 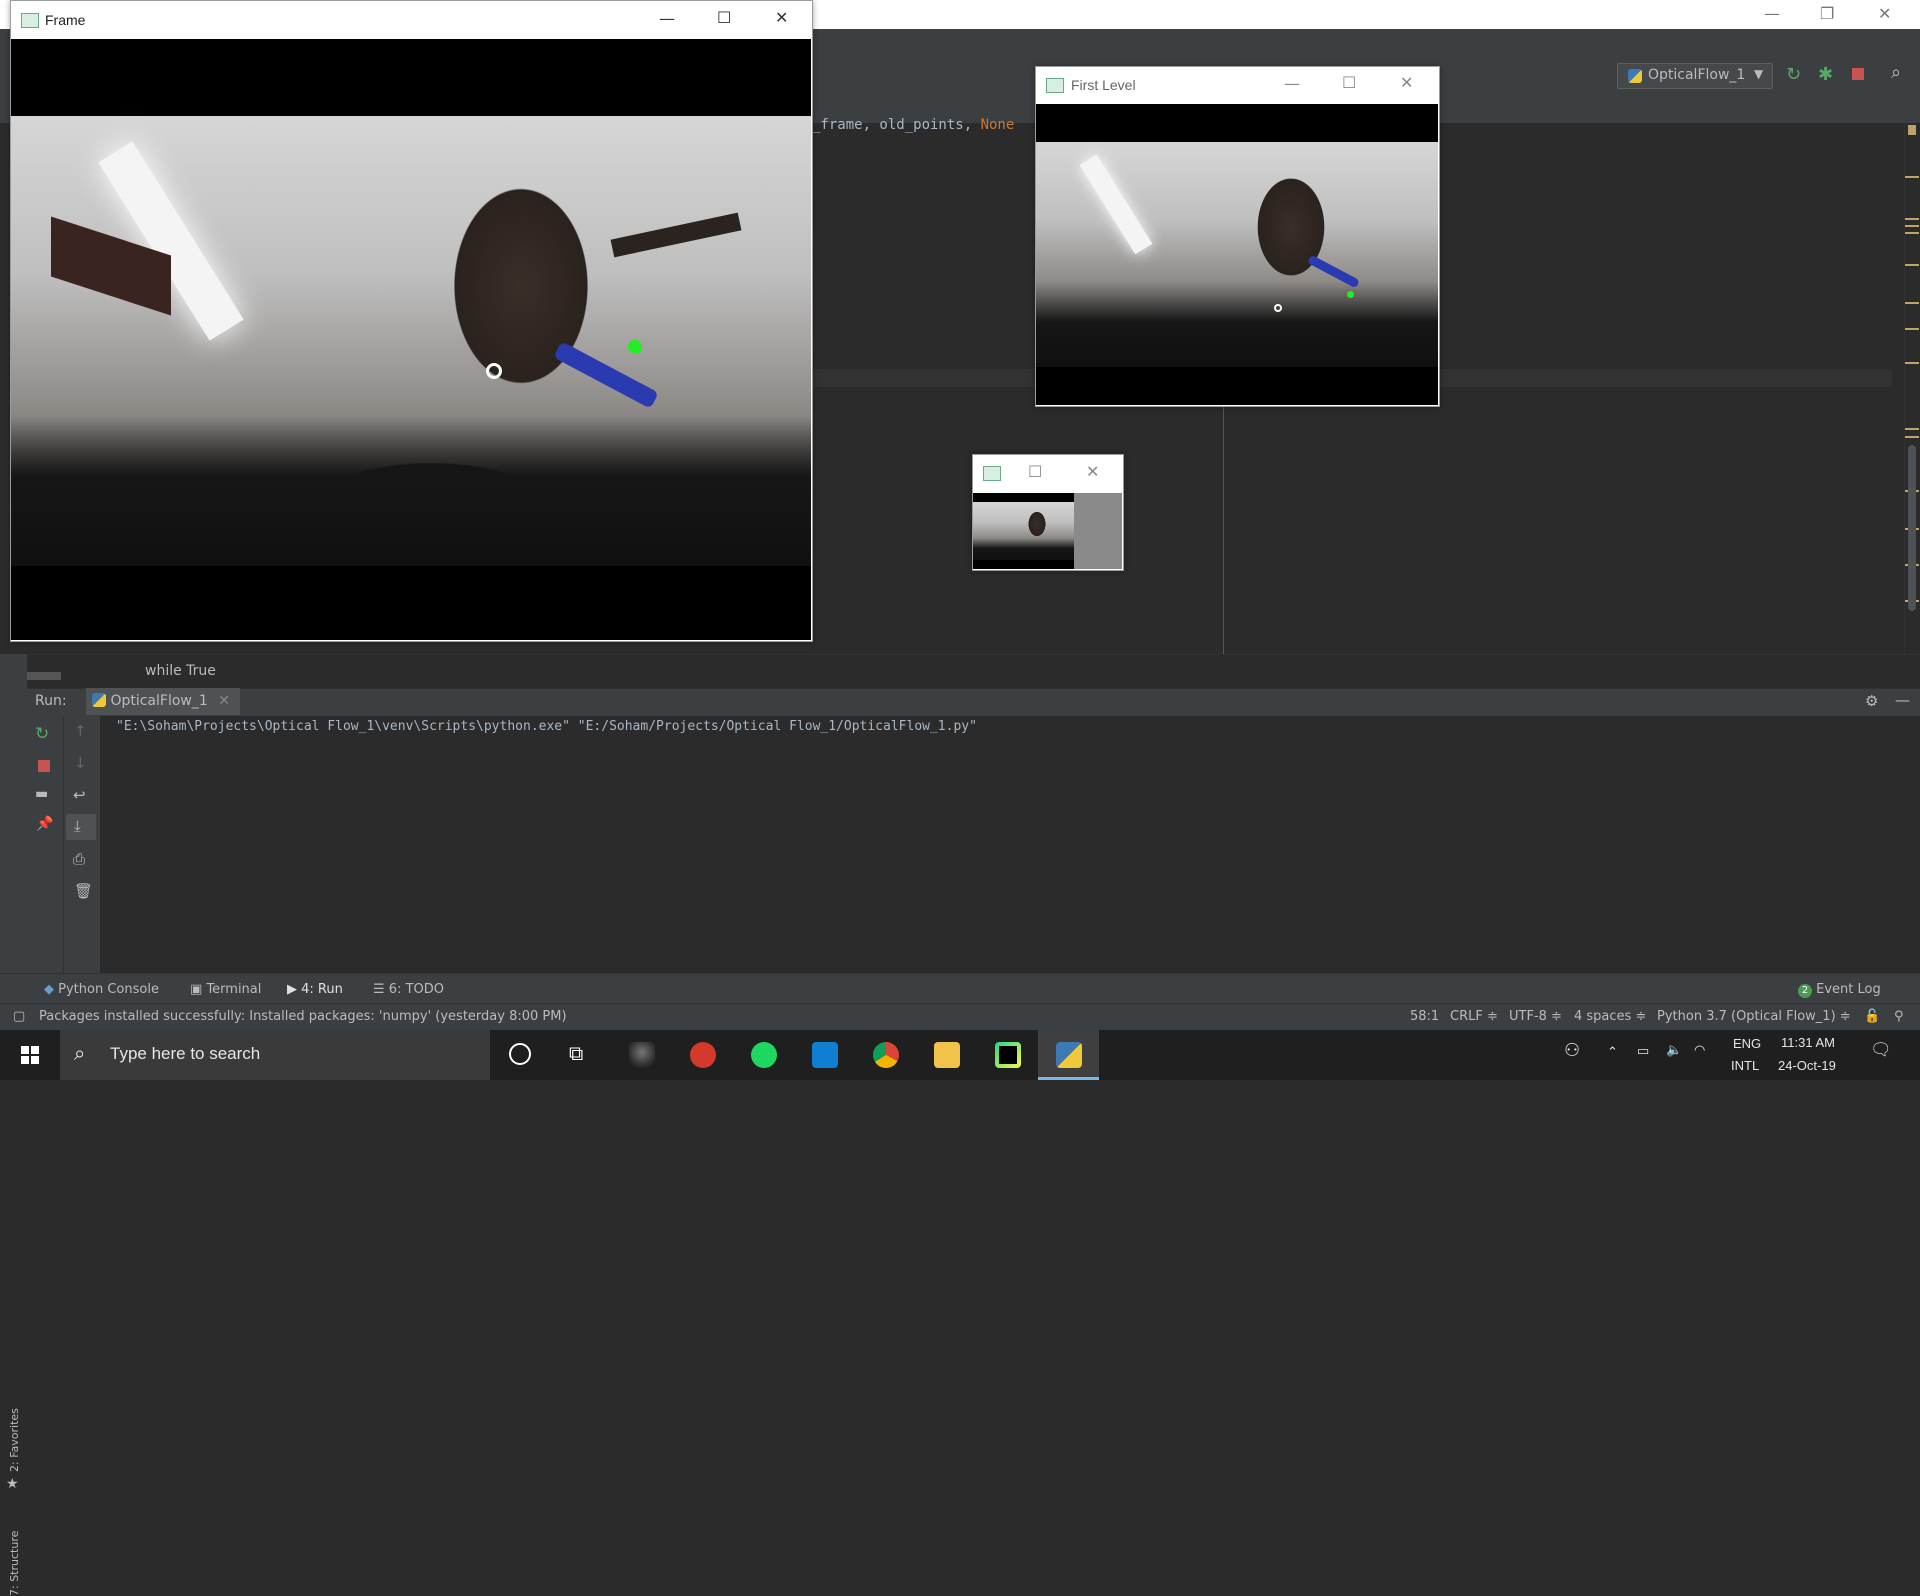 I want to click on list-icon: ☰, so click(x=379, y=989).